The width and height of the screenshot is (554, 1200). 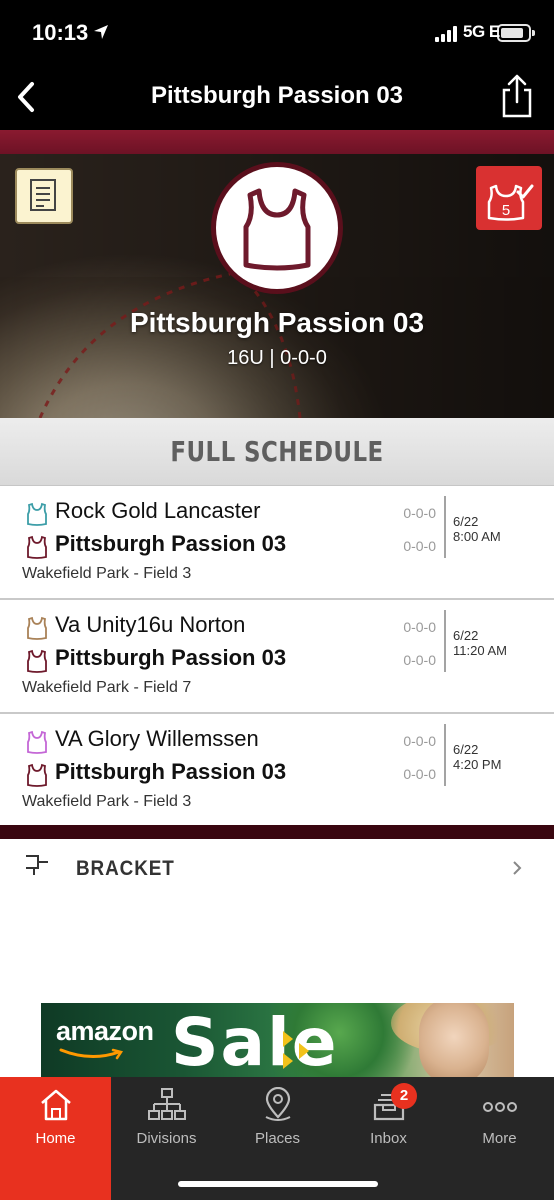 I want to click on tab-label: Home, so click(x=55, y=1138).